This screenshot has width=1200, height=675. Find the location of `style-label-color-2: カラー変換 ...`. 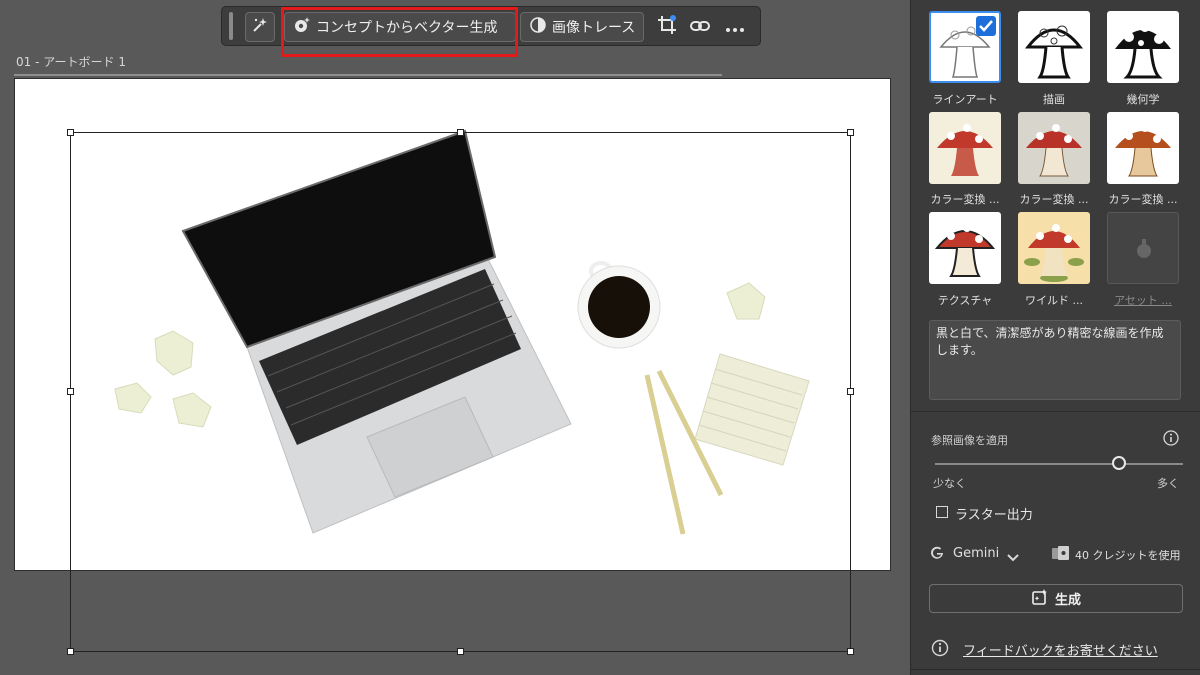

style-label-color-2: カラー変換 ... is located at coordinates (1054, 199).